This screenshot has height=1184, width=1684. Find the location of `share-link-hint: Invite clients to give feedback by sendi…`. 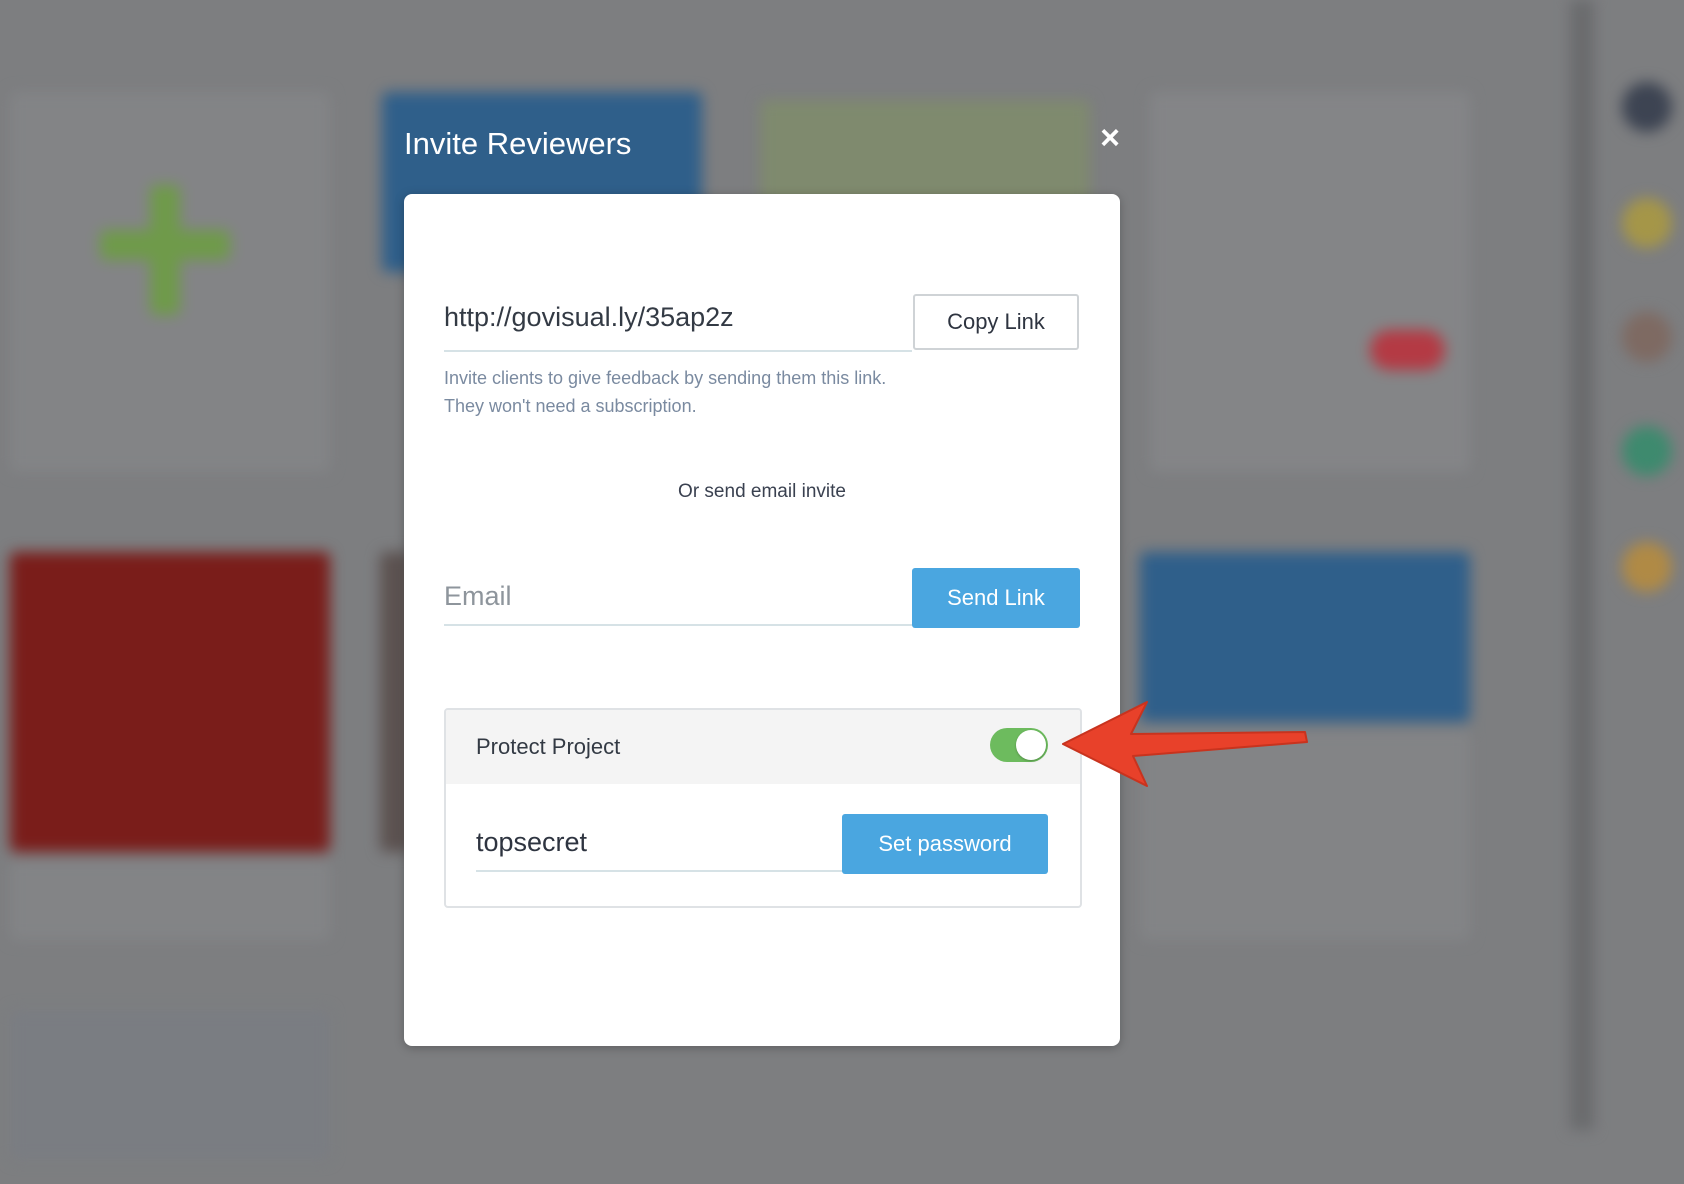

share-link-hint: Invite clients to give feedback by sendi… is located at coordinates (665, 392).